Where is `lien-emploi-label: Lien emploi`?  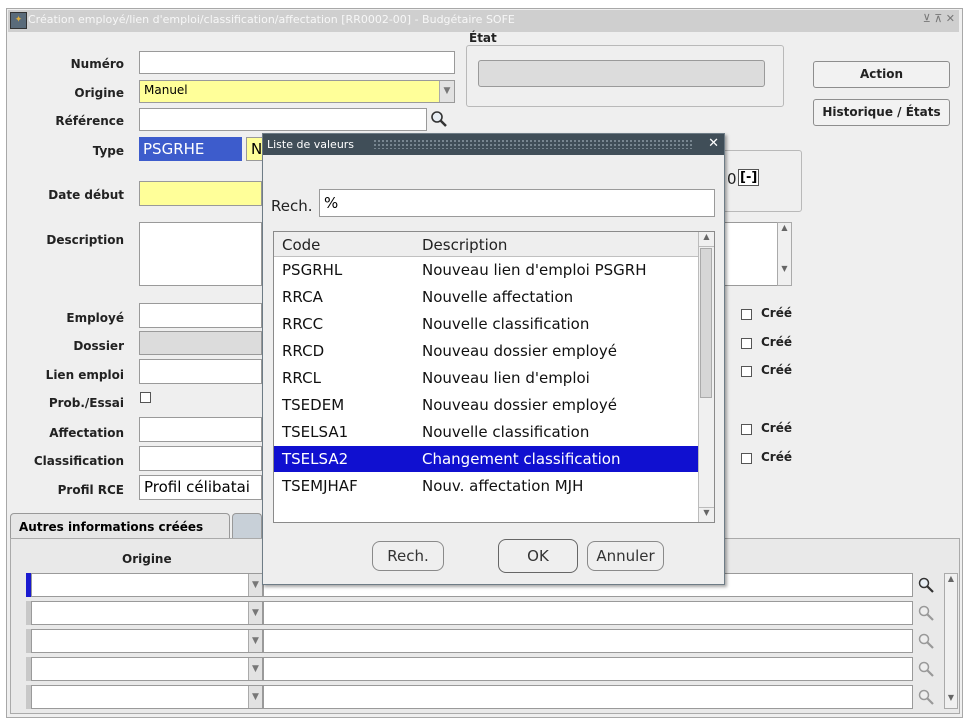
lien-emploi-label: Lien emploi is located at coordinates (84, 375).